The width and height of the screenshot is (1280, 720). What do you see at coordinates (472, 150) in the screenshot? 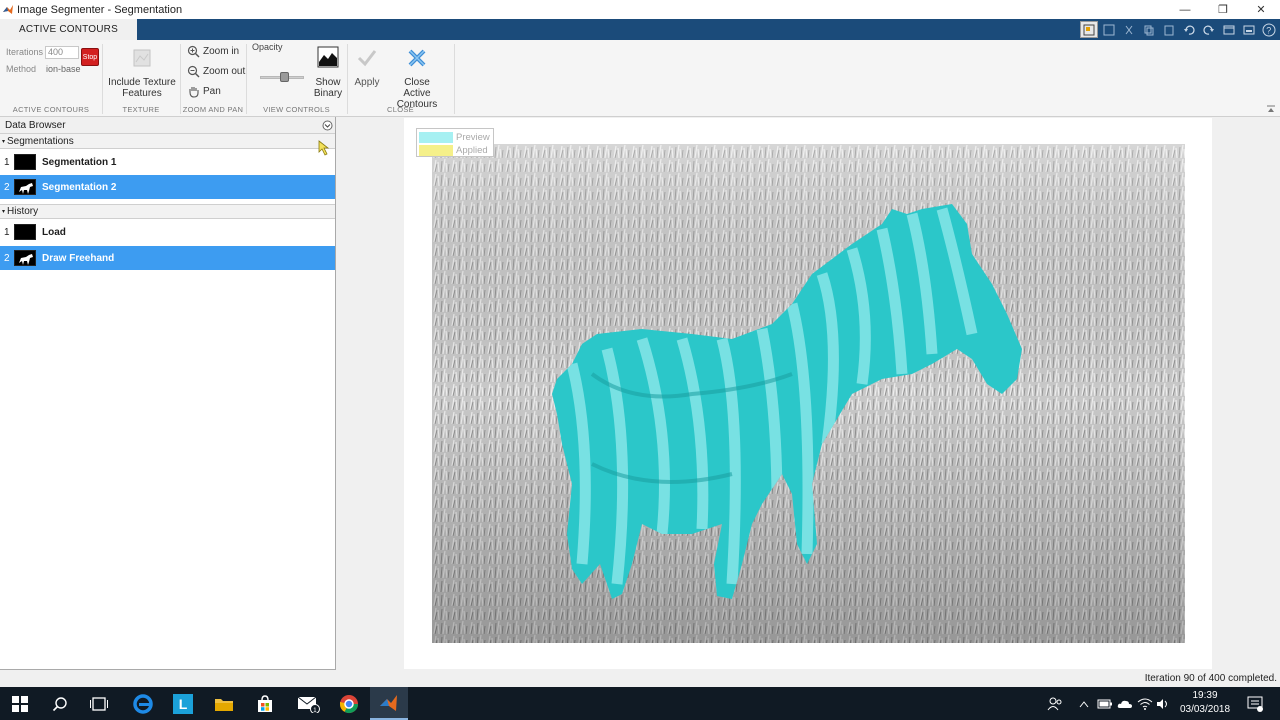
I see `legend-applied-label: Applied` at bounding box center [472, 150].